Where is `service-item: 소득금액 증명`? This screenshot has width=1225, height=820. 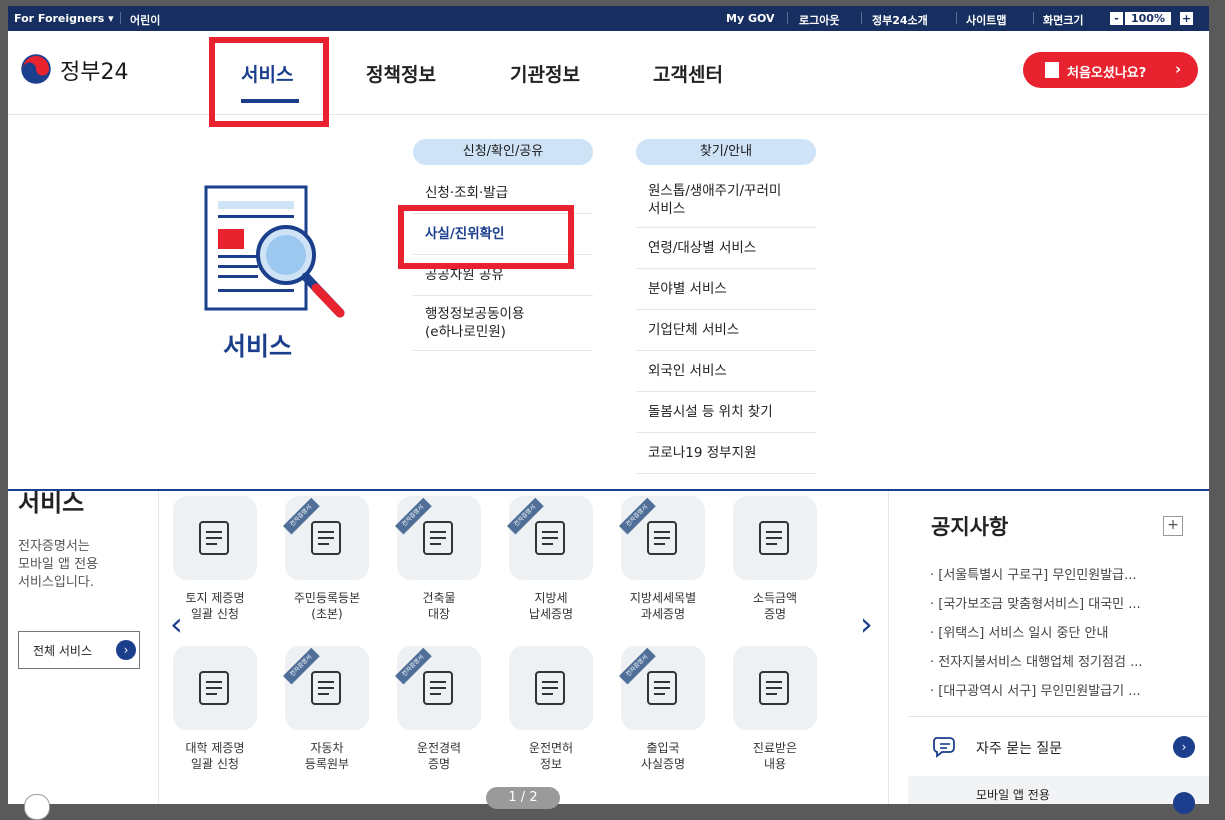 service-item: 소득금액 증명 is located at coordinates (775, 559).